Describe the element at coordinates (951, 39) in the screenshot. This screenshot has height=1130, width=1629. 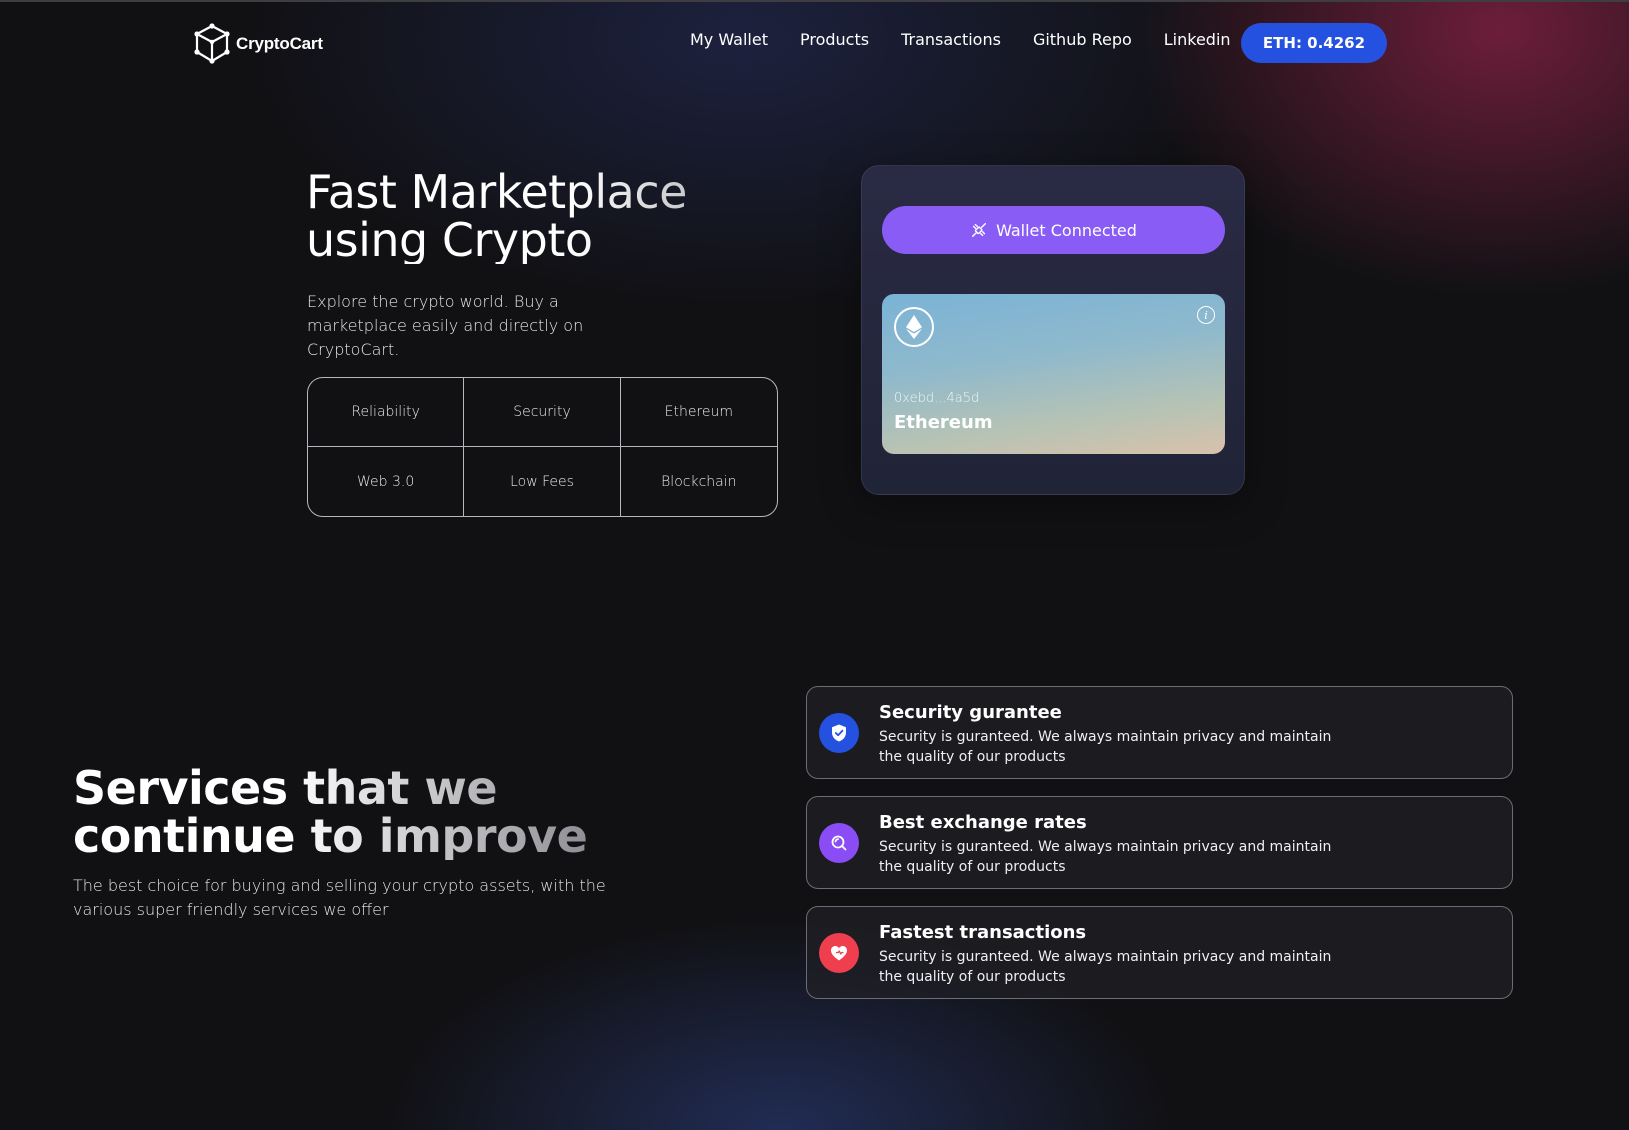
I see `nav-link-transactions: Transactions` at that location.